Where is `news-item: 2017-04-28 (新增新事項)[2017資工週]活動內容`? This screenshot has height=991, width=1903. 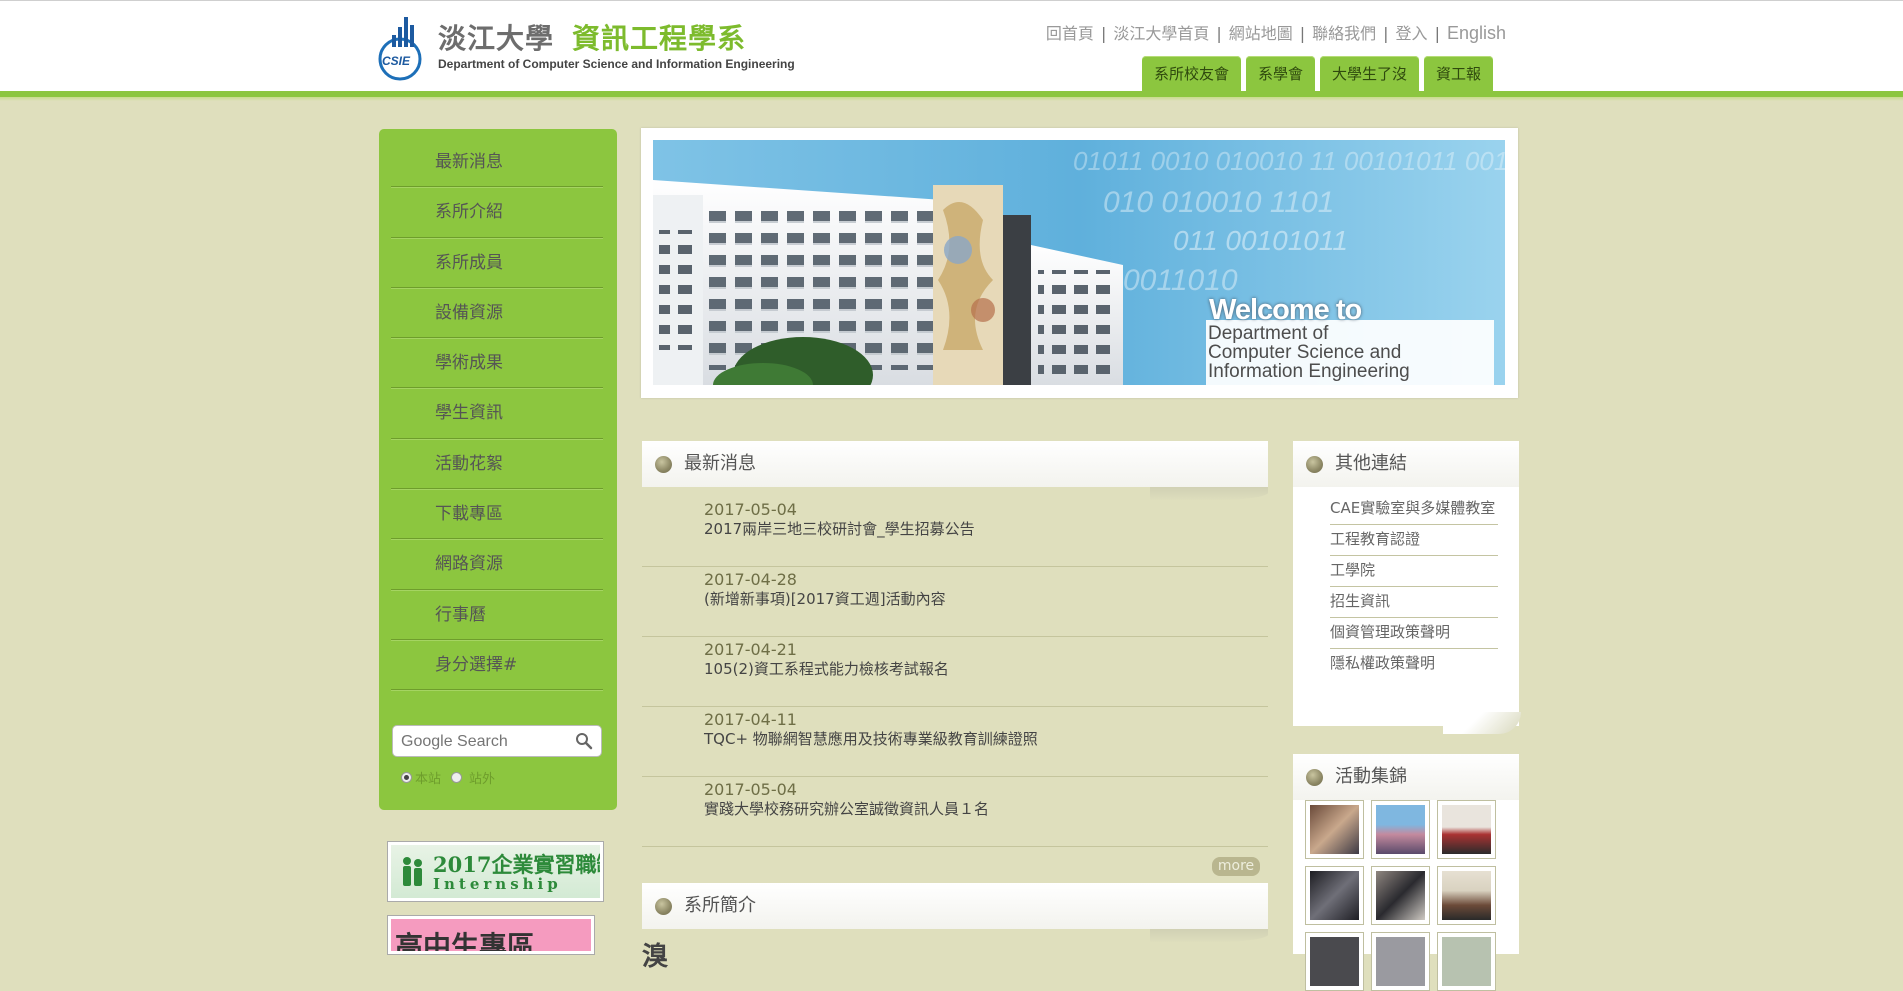 news-item: 2017-04-28 (新增新事項)[2017資工週]活動內容 is located at coordinates (955, 602).